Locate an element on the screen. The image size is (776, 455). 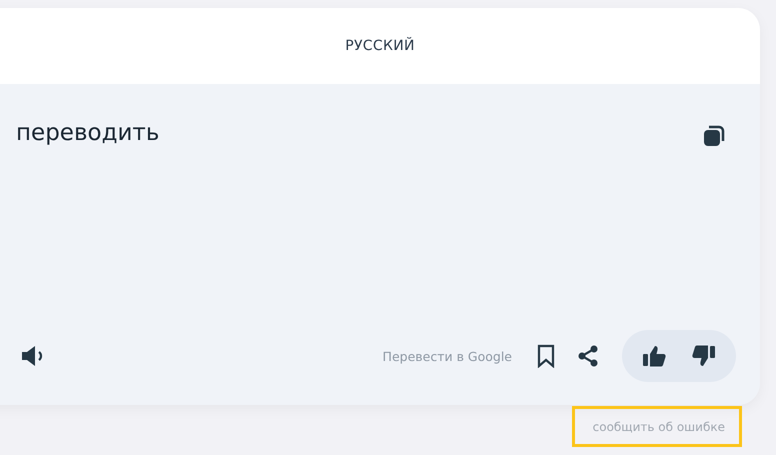
translation-text: переводить is located at coordinates (88, 133).